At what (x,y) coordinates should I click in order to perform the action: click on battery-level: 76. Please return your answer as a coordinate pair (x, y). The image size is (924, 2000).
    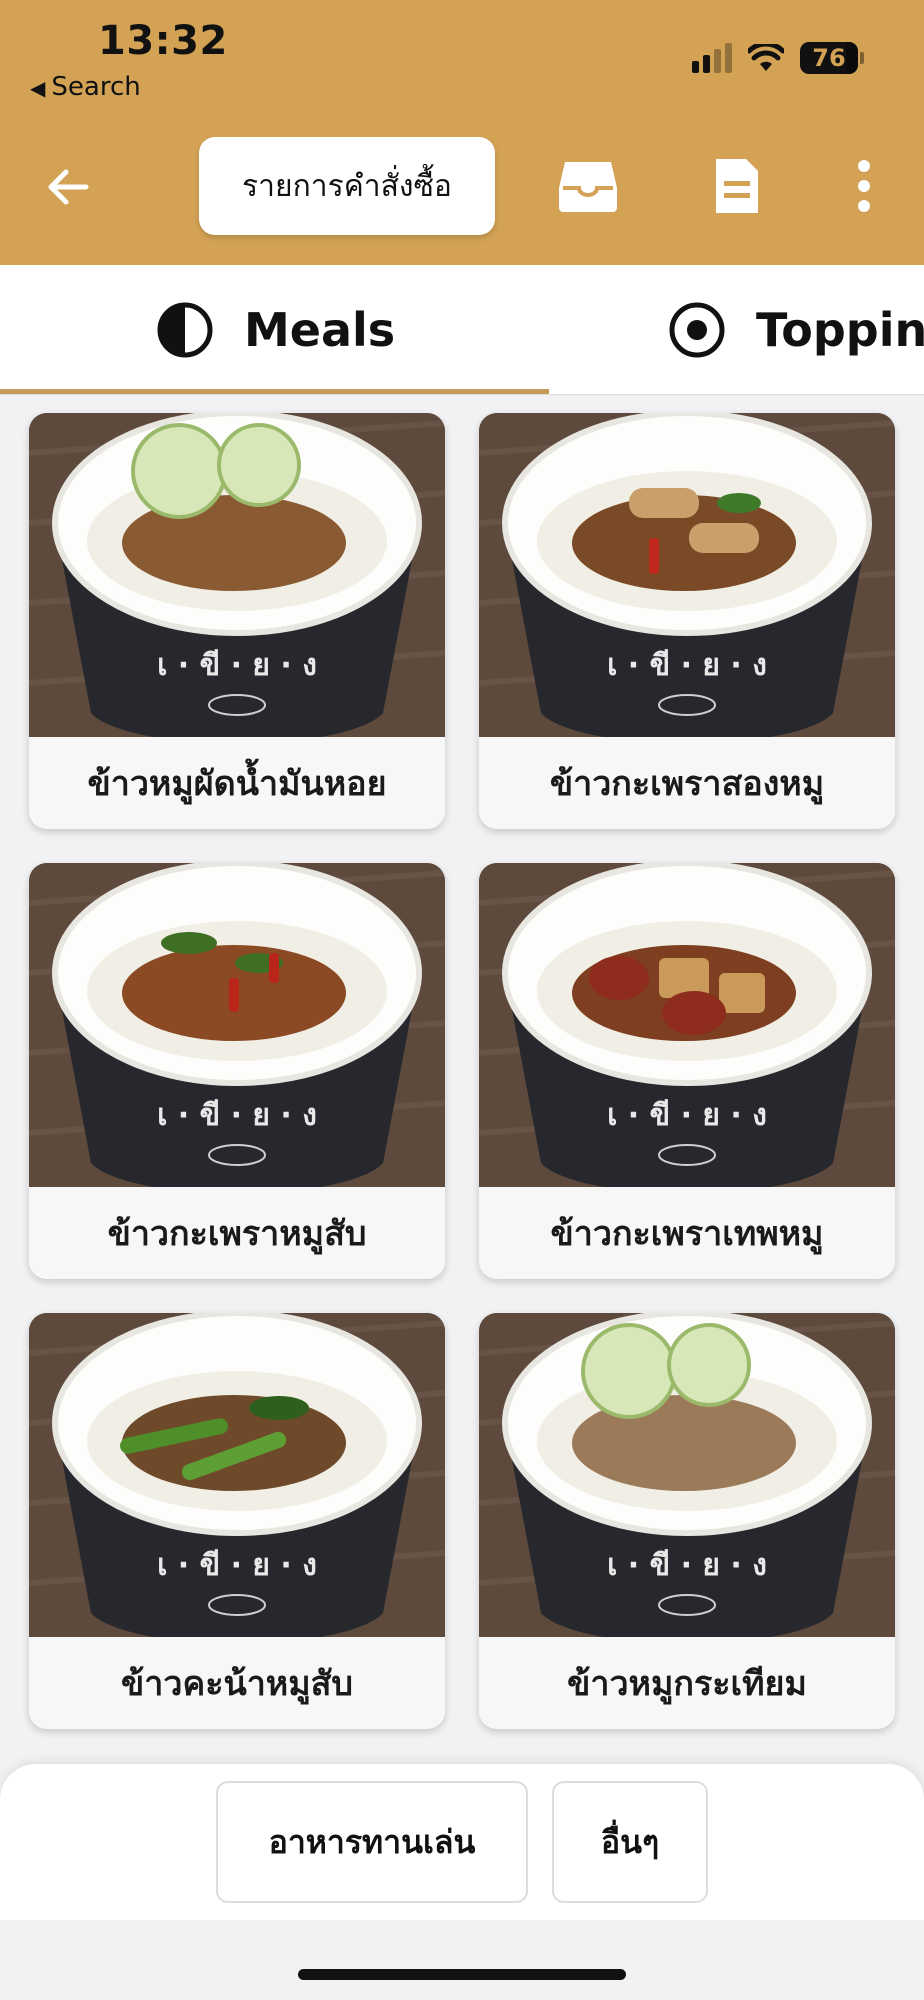
    Looking at the image, I should click on (829, 58).